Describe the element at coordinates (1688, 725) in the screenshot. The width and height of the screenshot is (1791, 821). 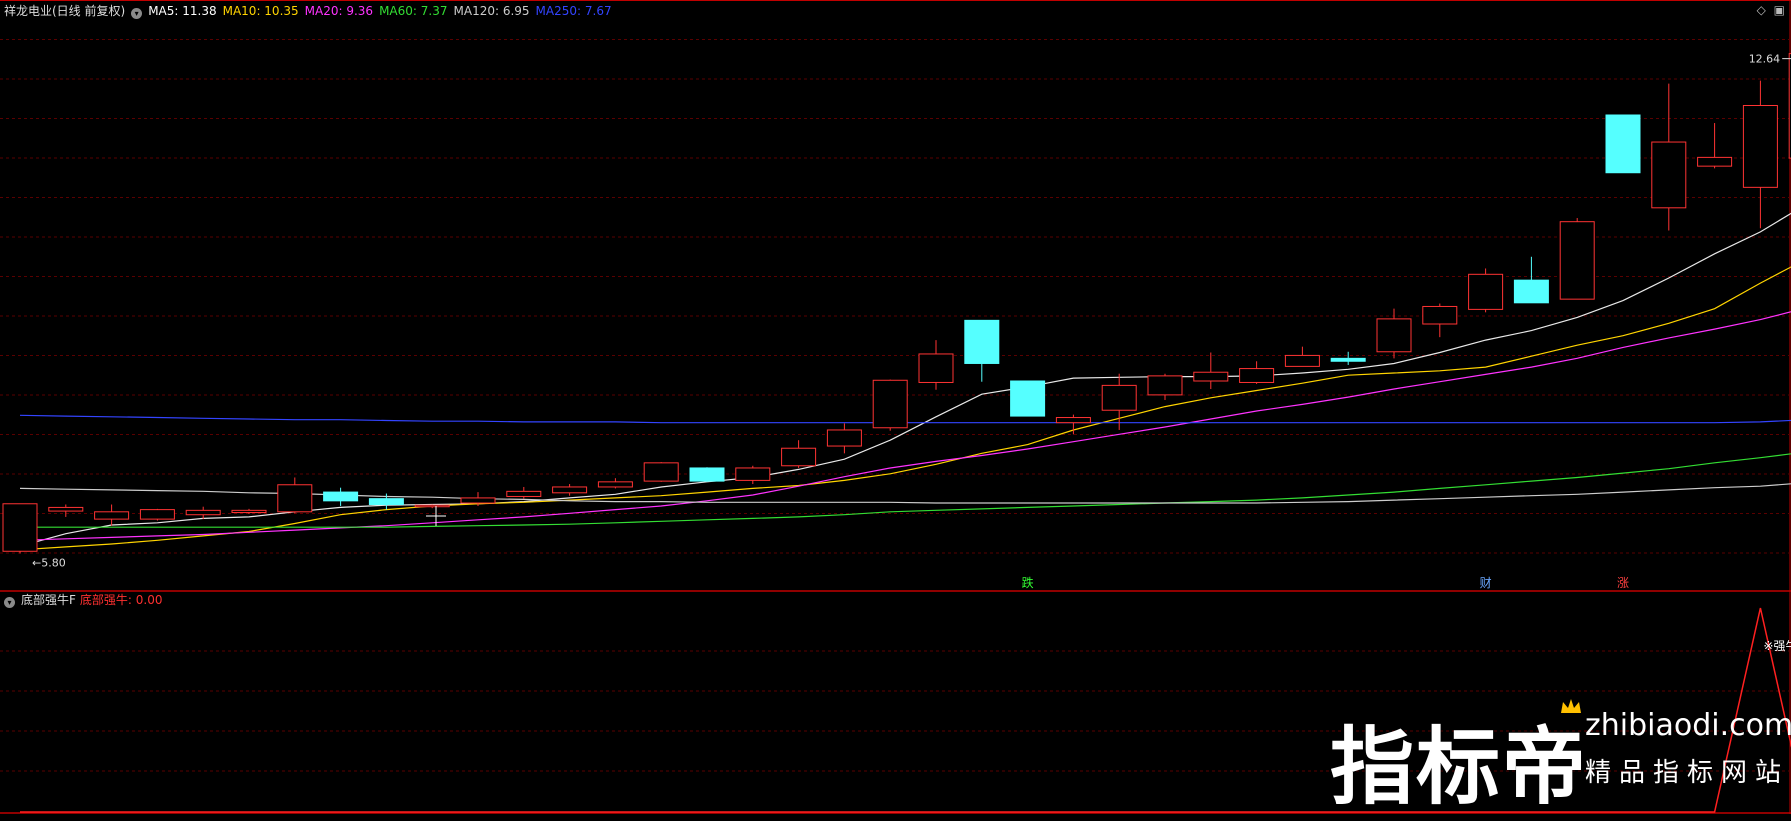
I see `watermark-domain: zhibiaodi.com` at that location.